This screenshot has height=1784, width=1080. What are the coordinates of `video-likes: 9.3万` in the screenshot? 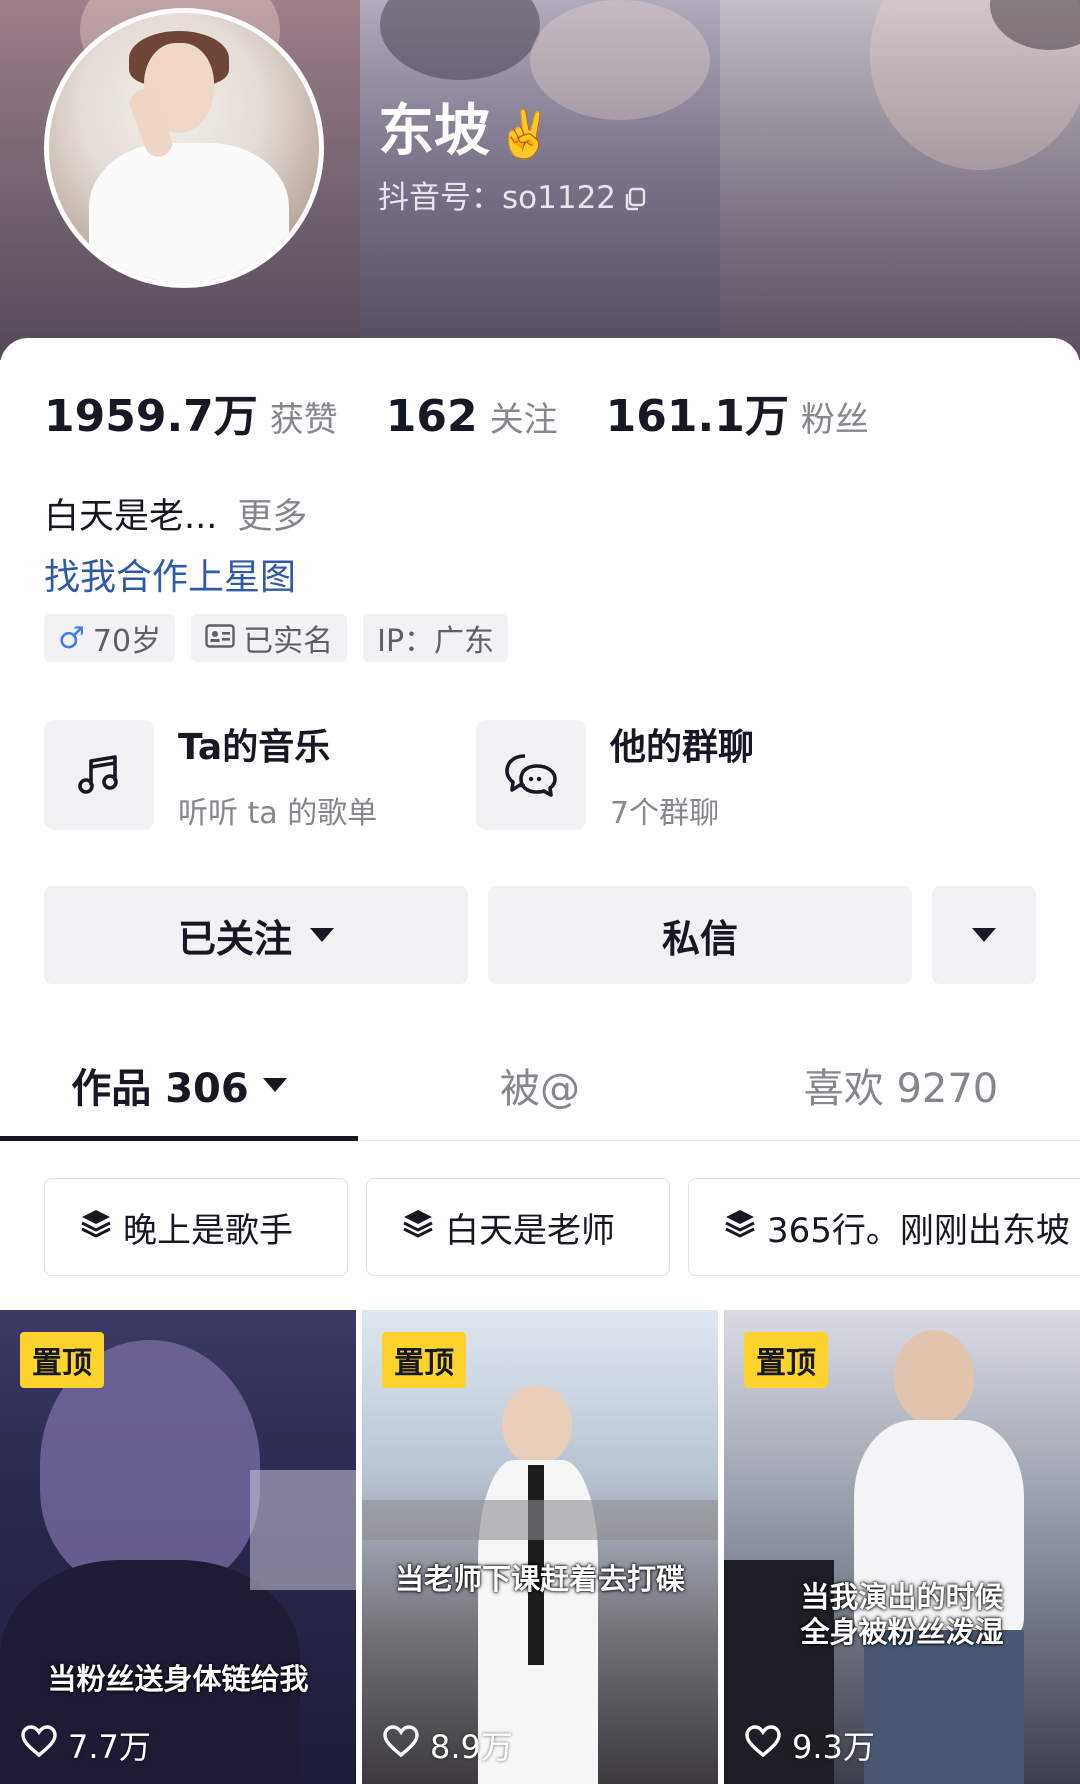 It's located at (809, 1745).